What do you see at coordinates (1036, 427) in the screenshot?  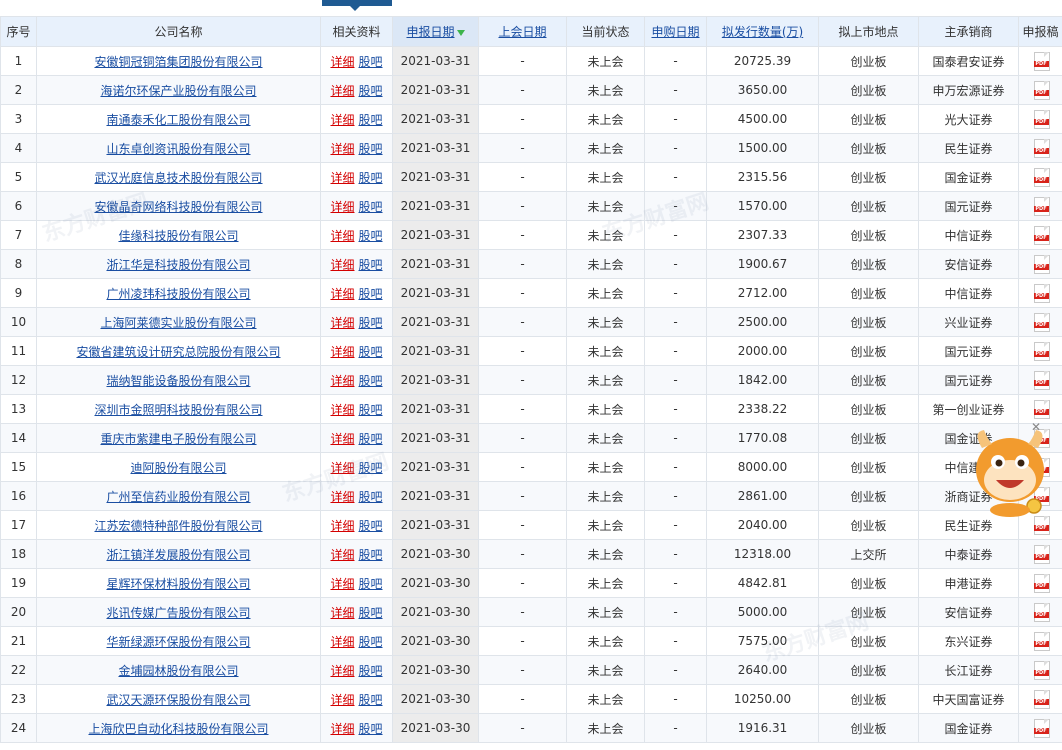 I see `mascot-close-icon: ✕` at bounding box center [1036, 427].